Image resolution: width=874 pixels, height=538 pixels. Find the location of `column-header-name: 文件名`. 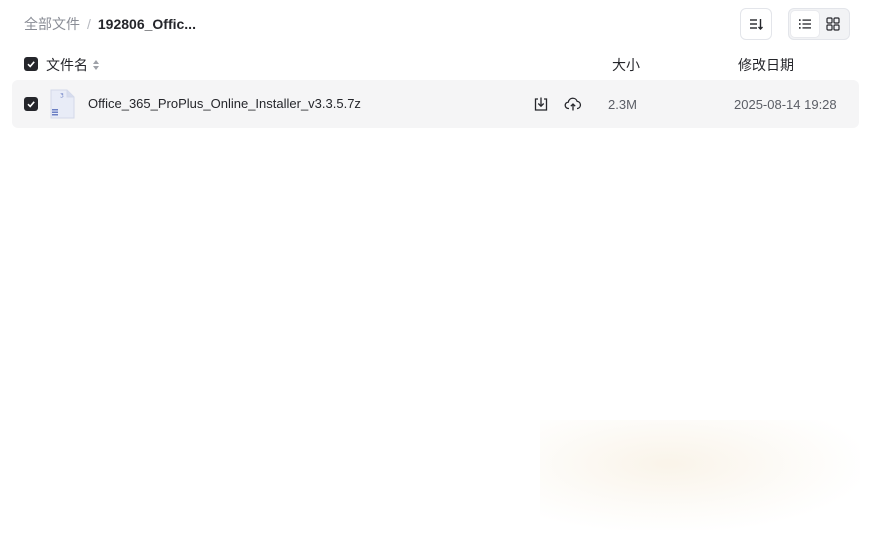

column-header-name: 文件名 is located at coordinates (73, 65).